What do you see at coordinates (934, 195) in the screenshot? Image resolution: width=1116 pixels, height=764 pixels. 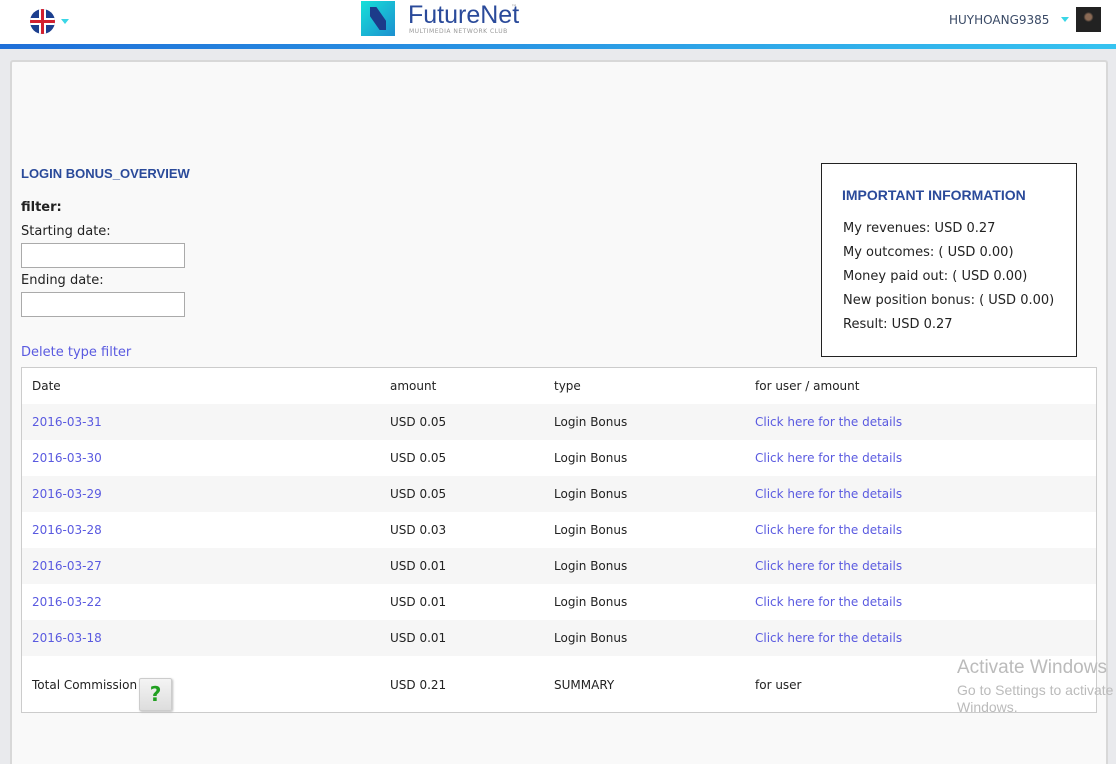 I see `info-title: IMPORTANT INFORMATION` at bounding box center [934, 195].